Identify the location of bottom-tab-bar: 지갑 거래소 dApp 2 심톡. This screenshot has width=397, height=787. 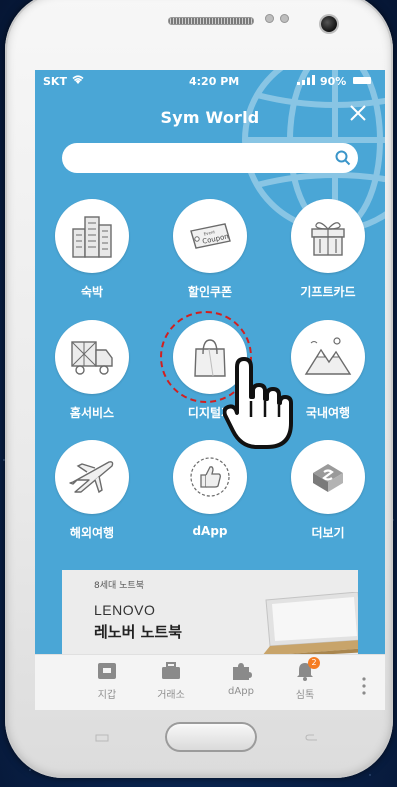
(210, 682).